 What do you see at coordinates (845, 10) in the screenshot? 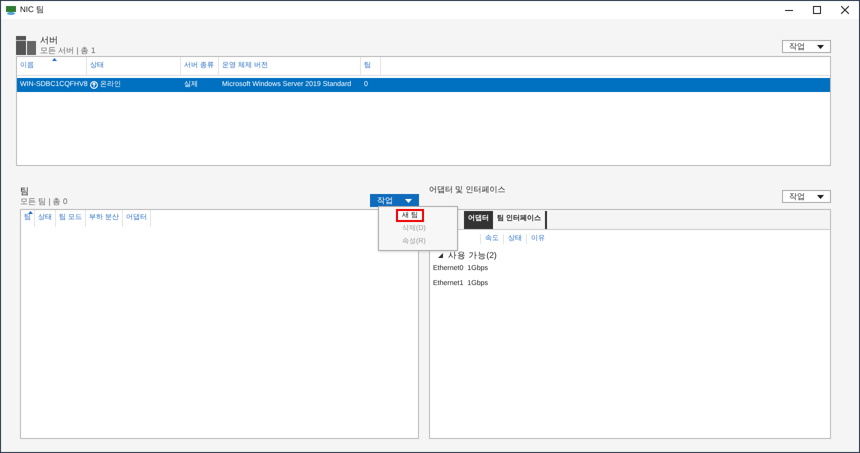
I see `close-icon` at bounding box center [845, 10].